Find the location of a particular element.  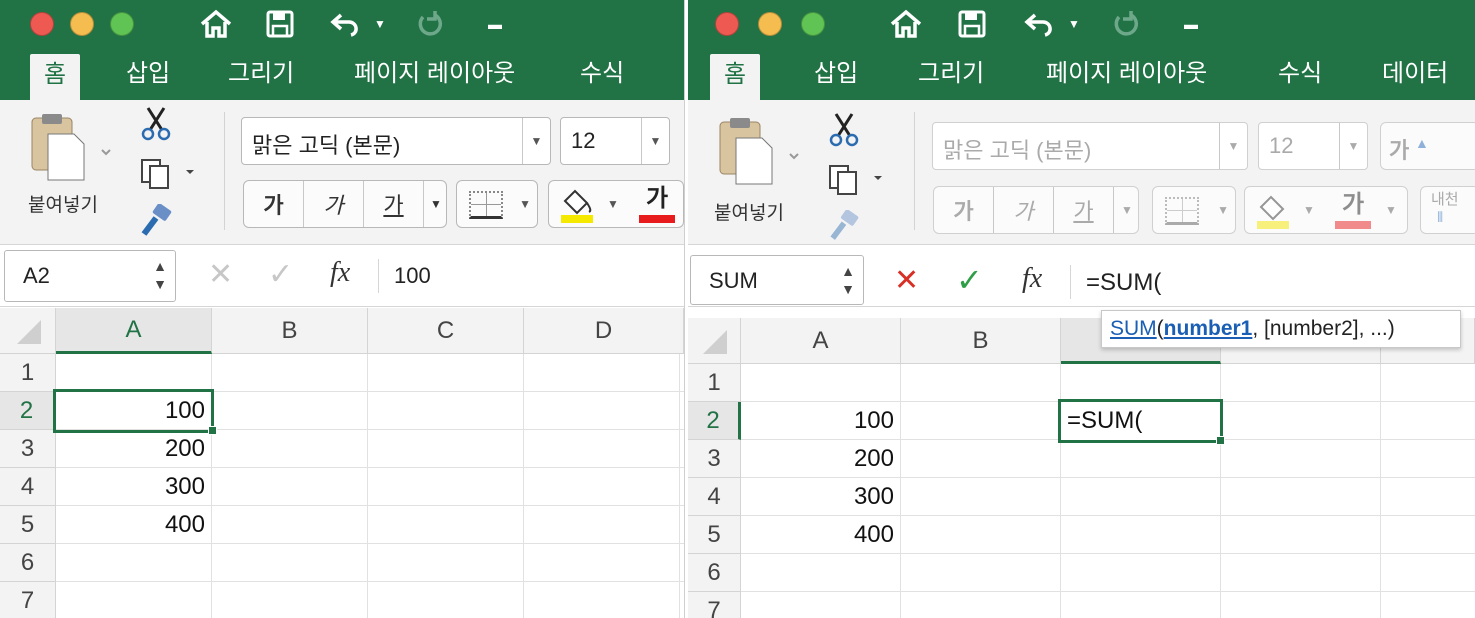

tooltip-arg-number1: number1 is located at coordinates (1208, 329).